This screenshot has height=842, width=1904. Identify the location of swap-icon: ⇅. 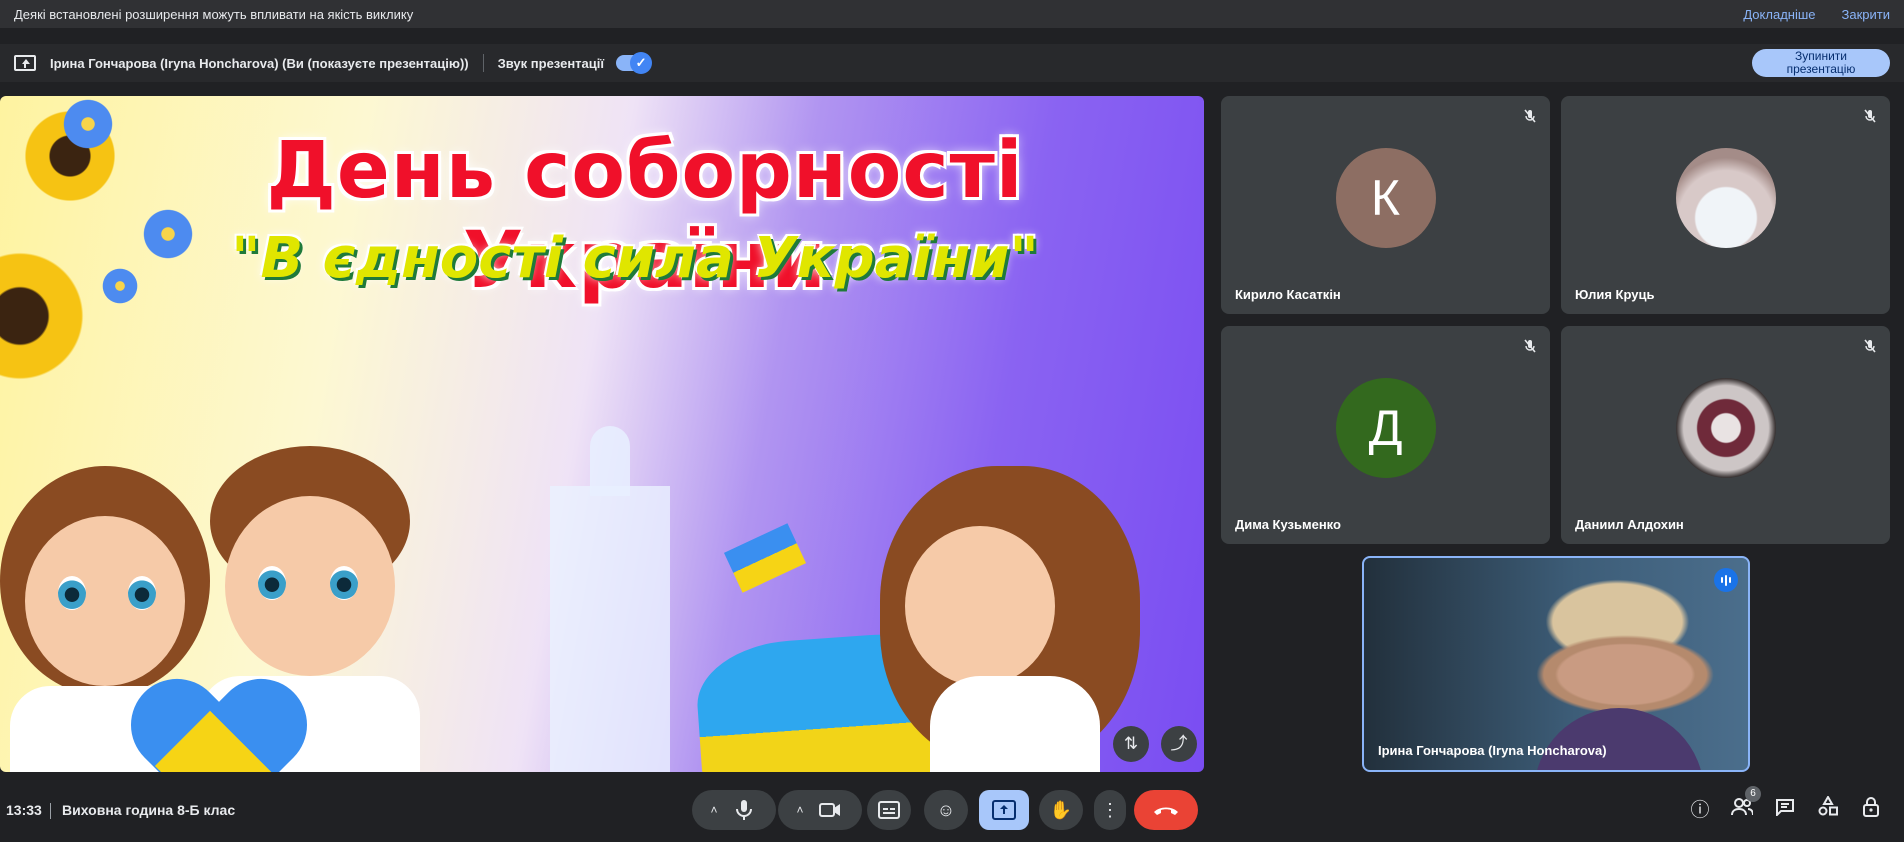
(1131, 744).